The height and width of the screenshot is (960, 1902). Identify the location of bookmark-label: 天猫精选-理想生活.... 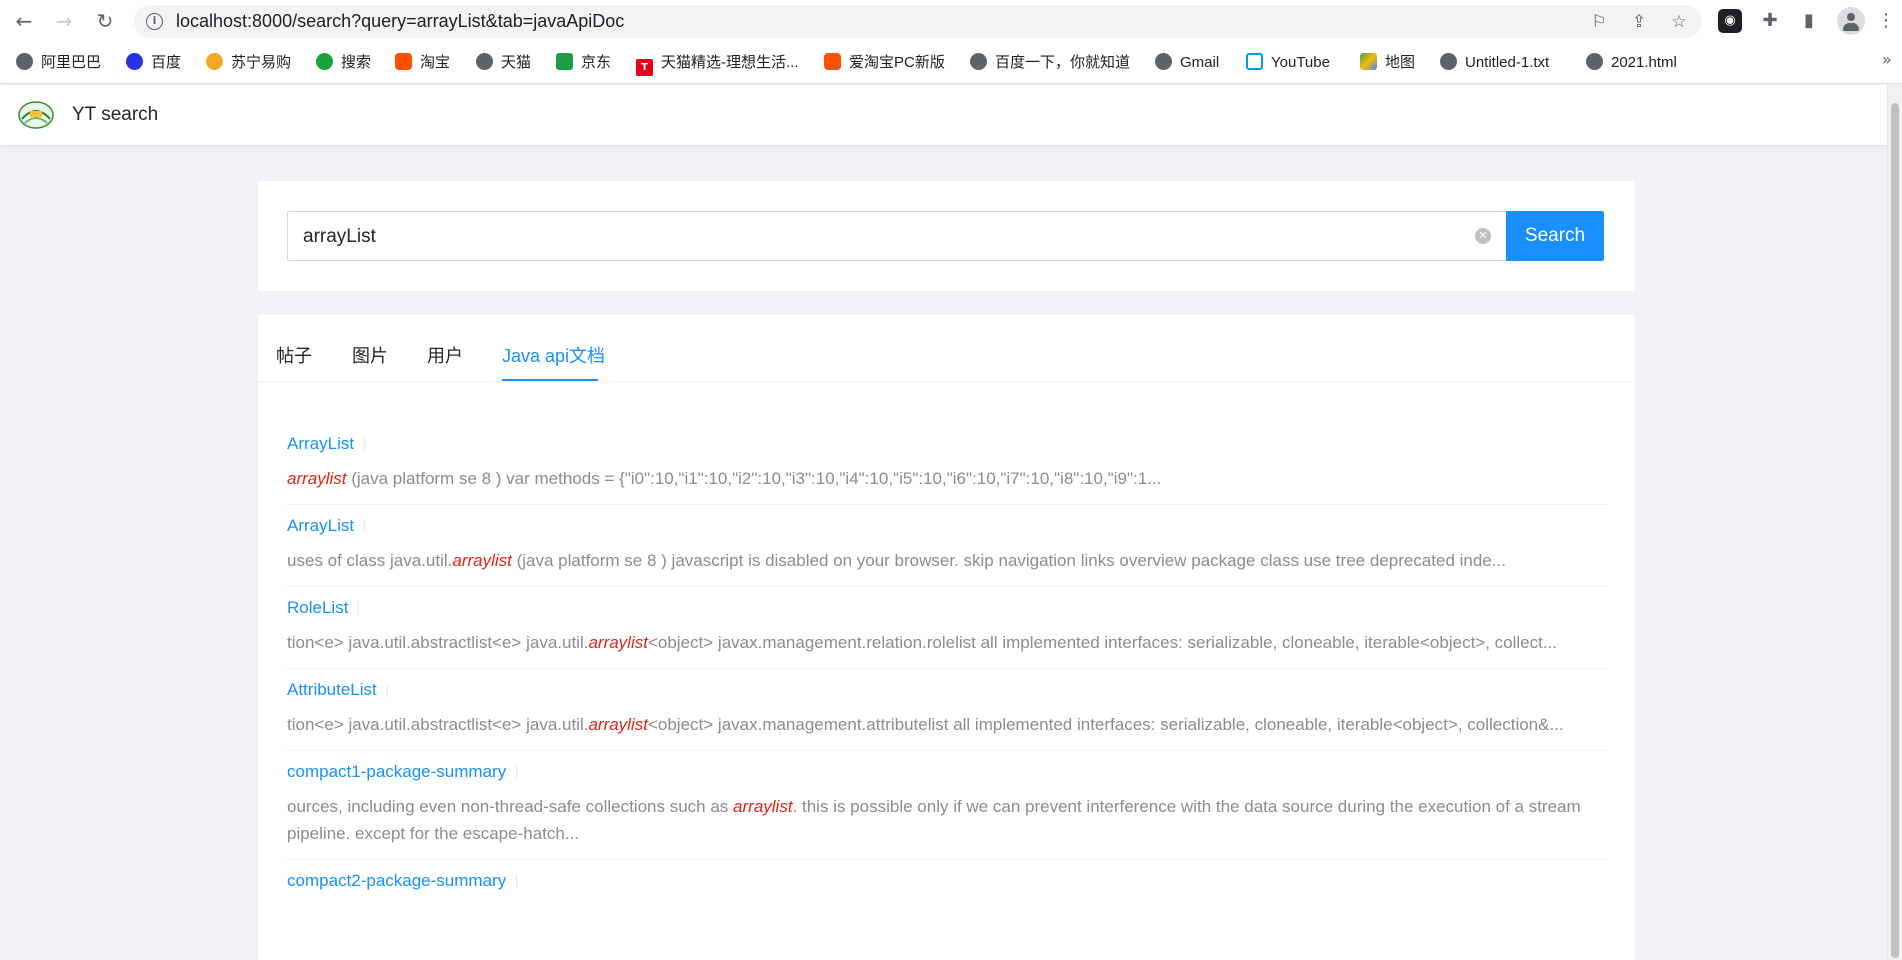
(730, 62).